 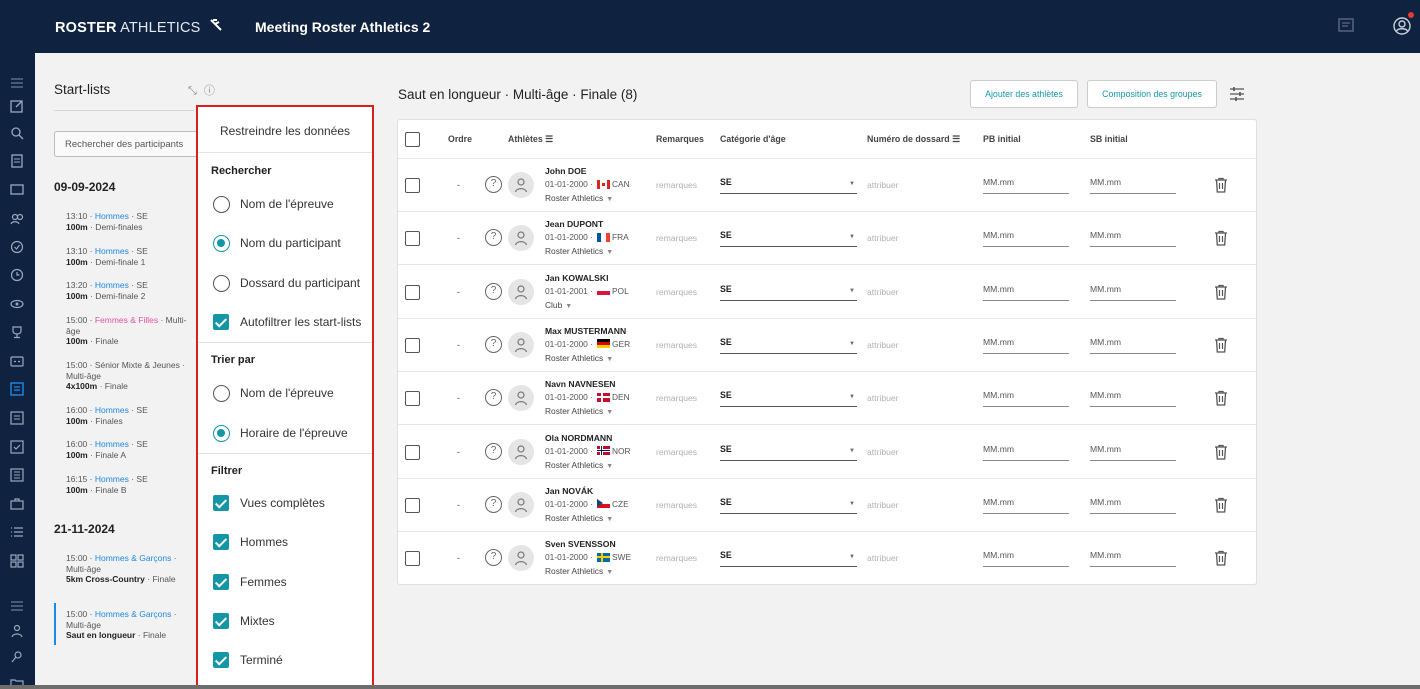 I want to click on filter-mixed: Mixtes, so click(x=244, y=621).